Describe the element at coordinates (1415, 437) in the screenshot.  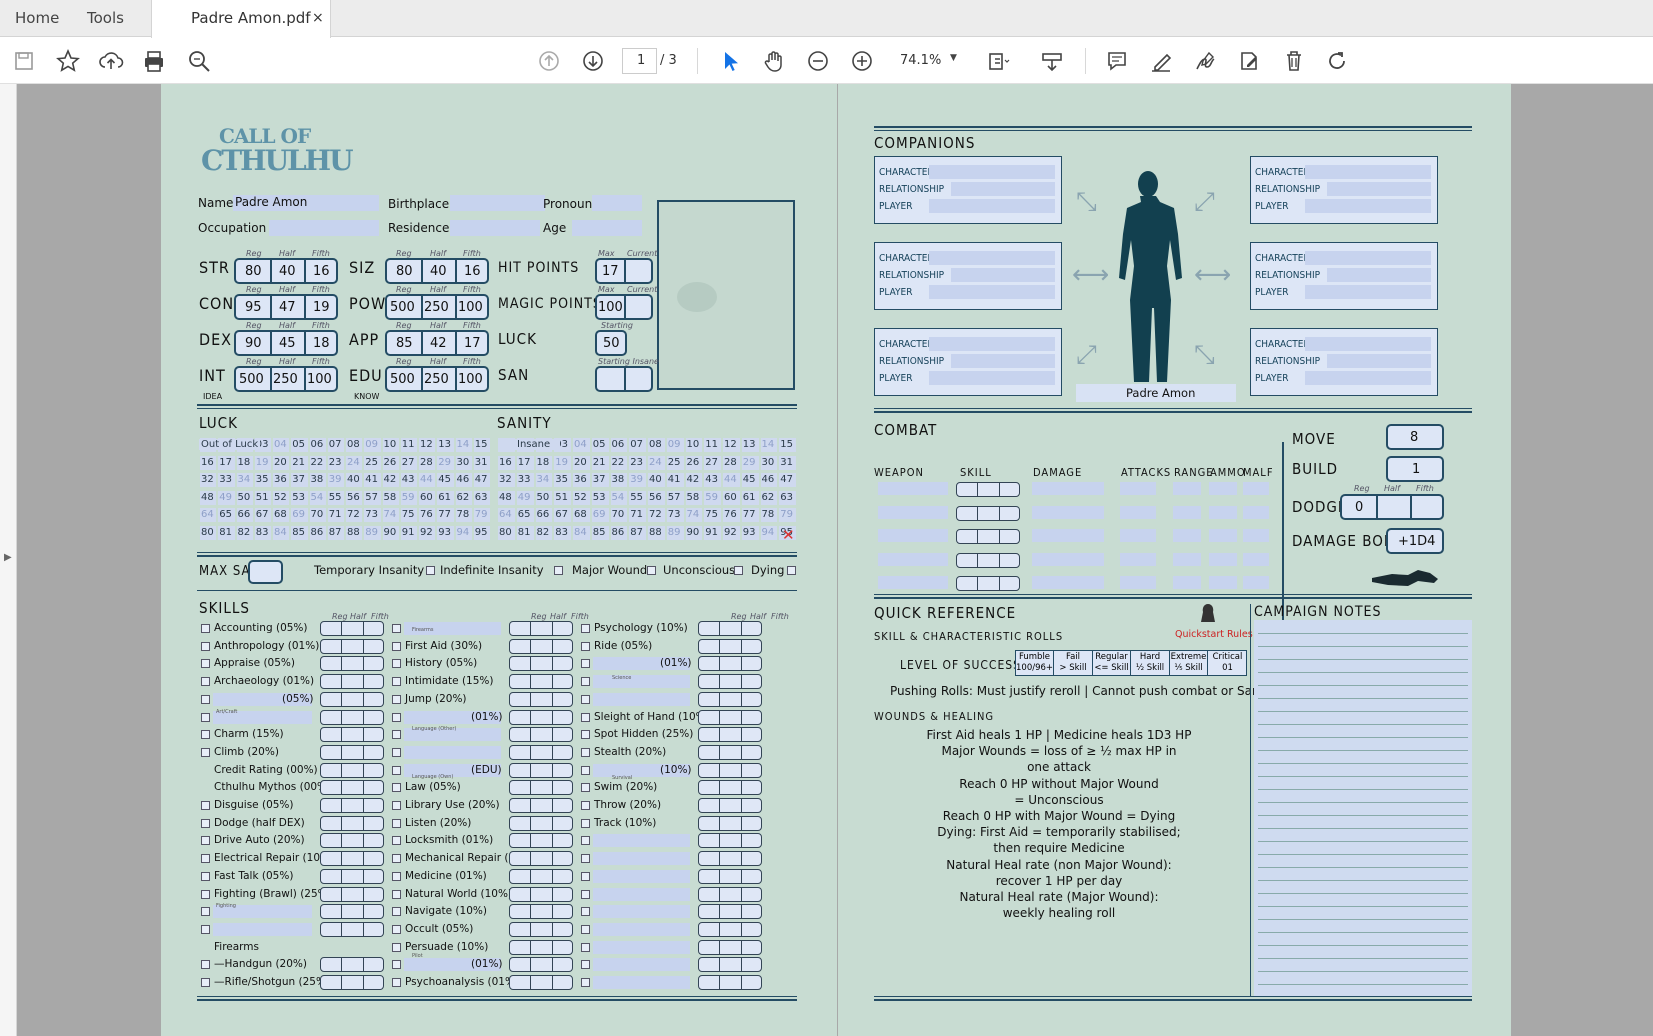
I see `move-box: 8` at that location.